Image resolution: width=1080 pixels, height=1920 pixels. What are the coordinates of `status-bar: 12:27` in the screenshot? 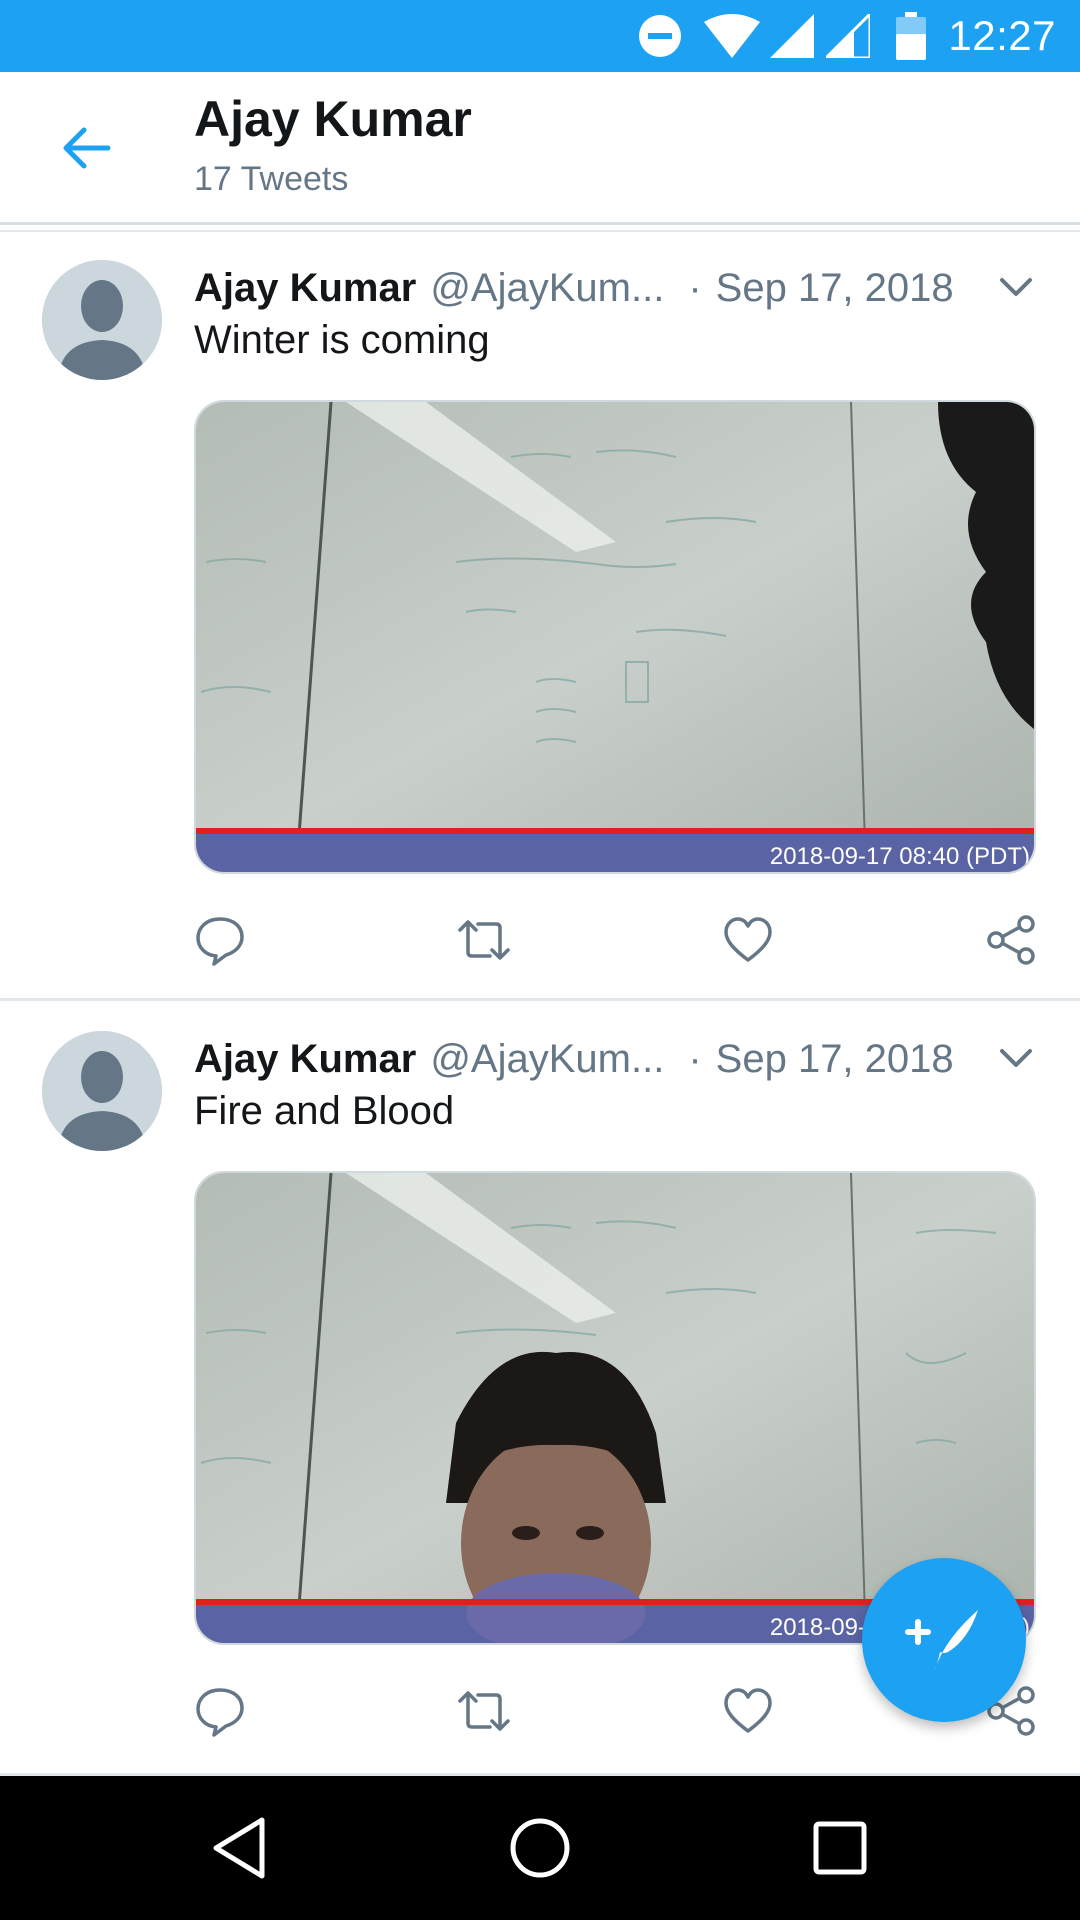 It's located at (540, 36).